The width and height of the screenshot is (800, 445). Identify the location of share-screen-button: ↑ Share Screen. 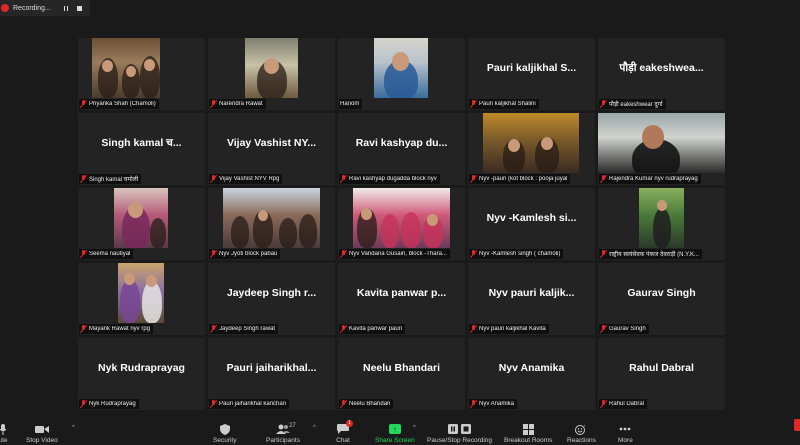
(395, 433).